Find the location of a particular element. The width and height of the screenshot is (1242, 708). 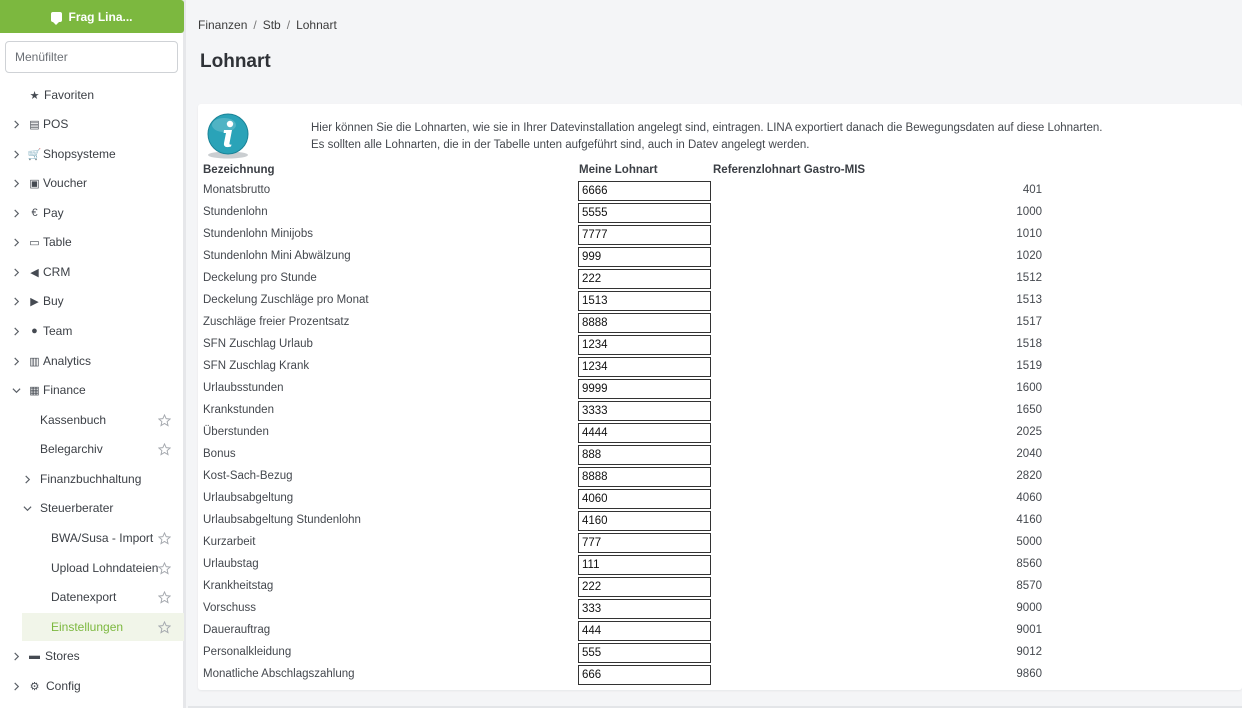

sidebar-item-favoriten: ★ Favoriten is located at coordinates (92, 95).